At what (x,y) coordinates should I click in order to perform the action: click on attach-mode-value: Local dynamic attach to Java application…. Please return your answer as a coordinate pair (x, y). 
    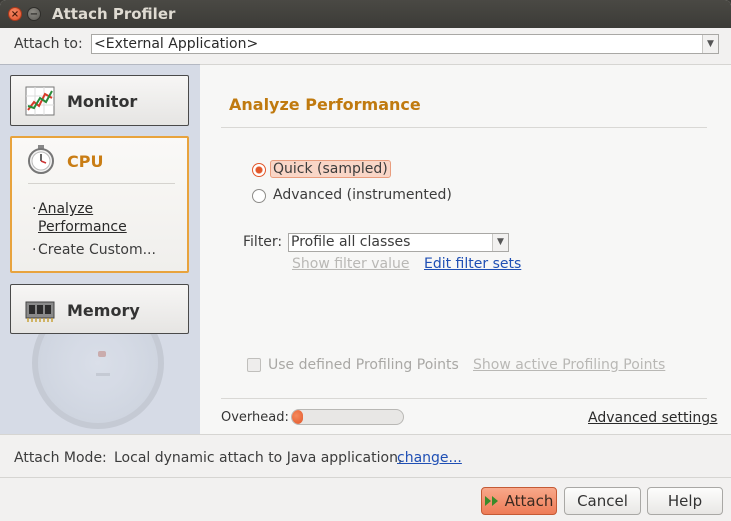
    Looking at the image, I should click on (258, 458).